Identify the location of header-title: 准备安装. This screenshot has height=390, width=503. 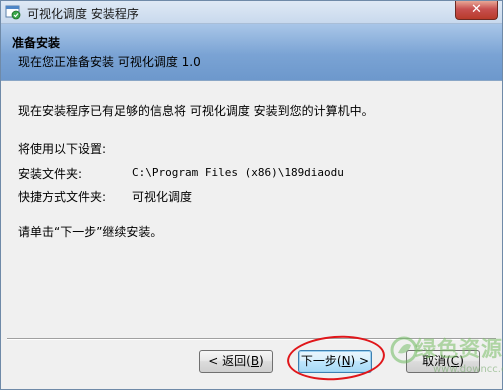
(36, 43).